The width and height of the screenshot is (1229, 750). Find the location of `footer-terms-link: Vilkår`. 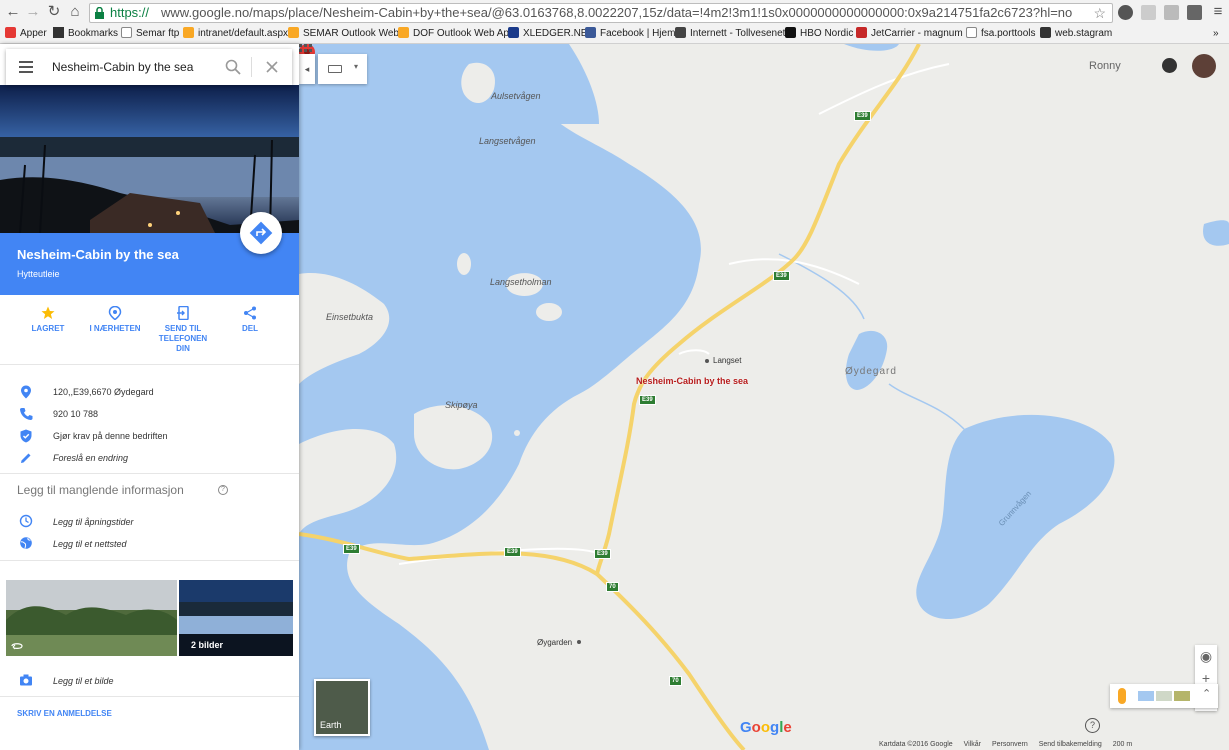

footer-terms-link: Vilkår is located at coordinates (972, 744).